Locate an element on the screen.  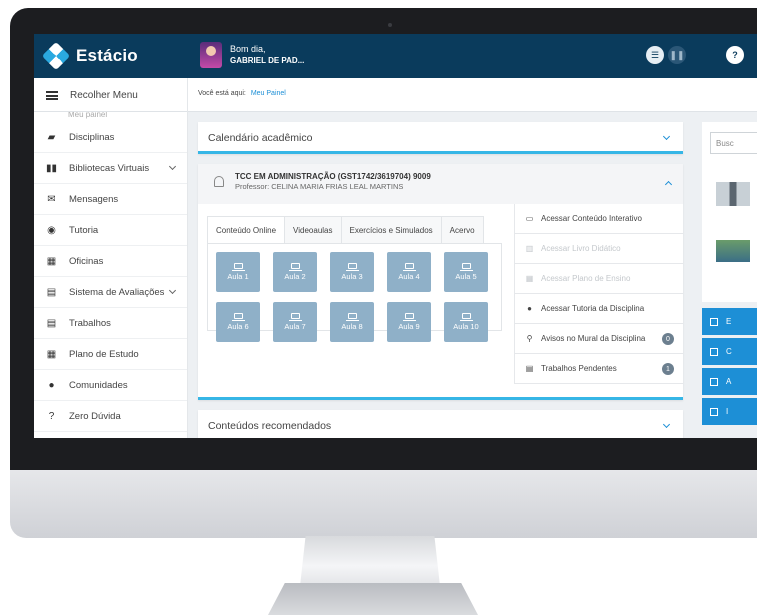
lesson-tile: Aula 3 is located at coordinates (352, 272).